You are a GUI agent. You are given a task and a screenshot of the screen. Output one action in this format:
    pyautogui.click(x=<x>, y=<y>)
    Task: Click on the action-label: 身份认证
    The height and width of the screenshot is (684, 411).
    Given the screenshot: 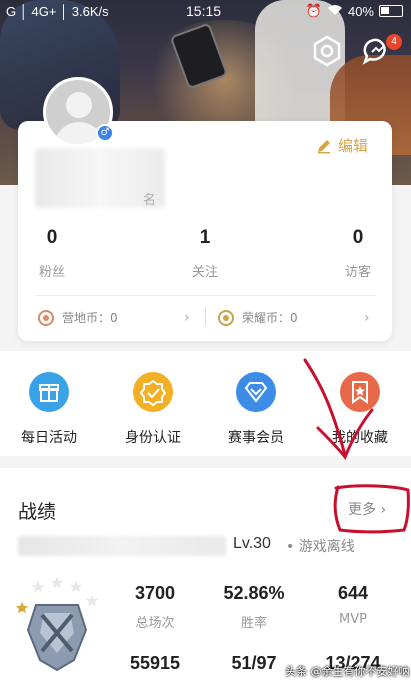 What is the action you would take?
    pyautogui.click(x=153, y=438)
    